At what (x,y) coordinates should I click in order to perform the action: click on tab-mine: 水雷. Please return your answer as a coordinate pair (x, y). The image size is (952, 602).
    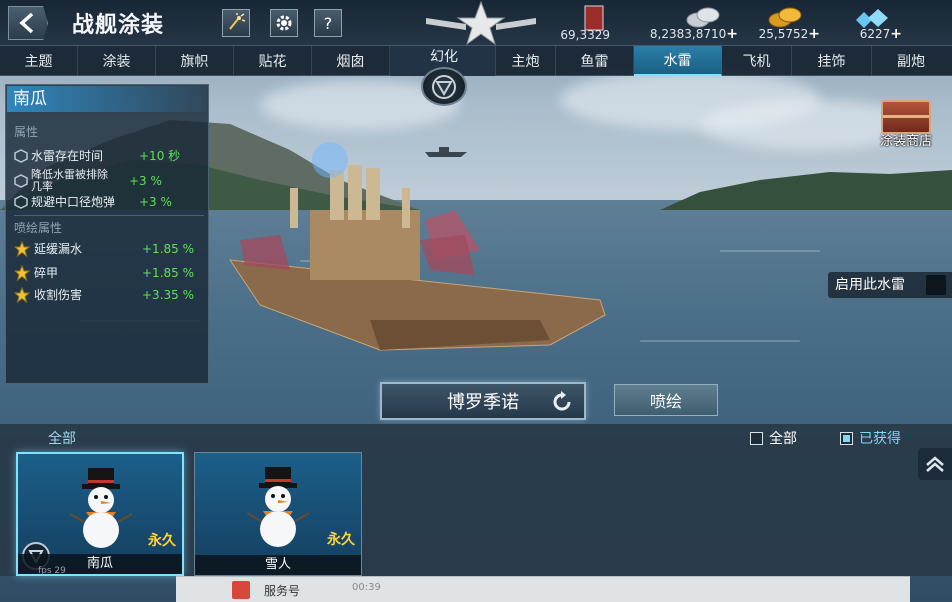
    Looking at the image, I should click on (678, 61).